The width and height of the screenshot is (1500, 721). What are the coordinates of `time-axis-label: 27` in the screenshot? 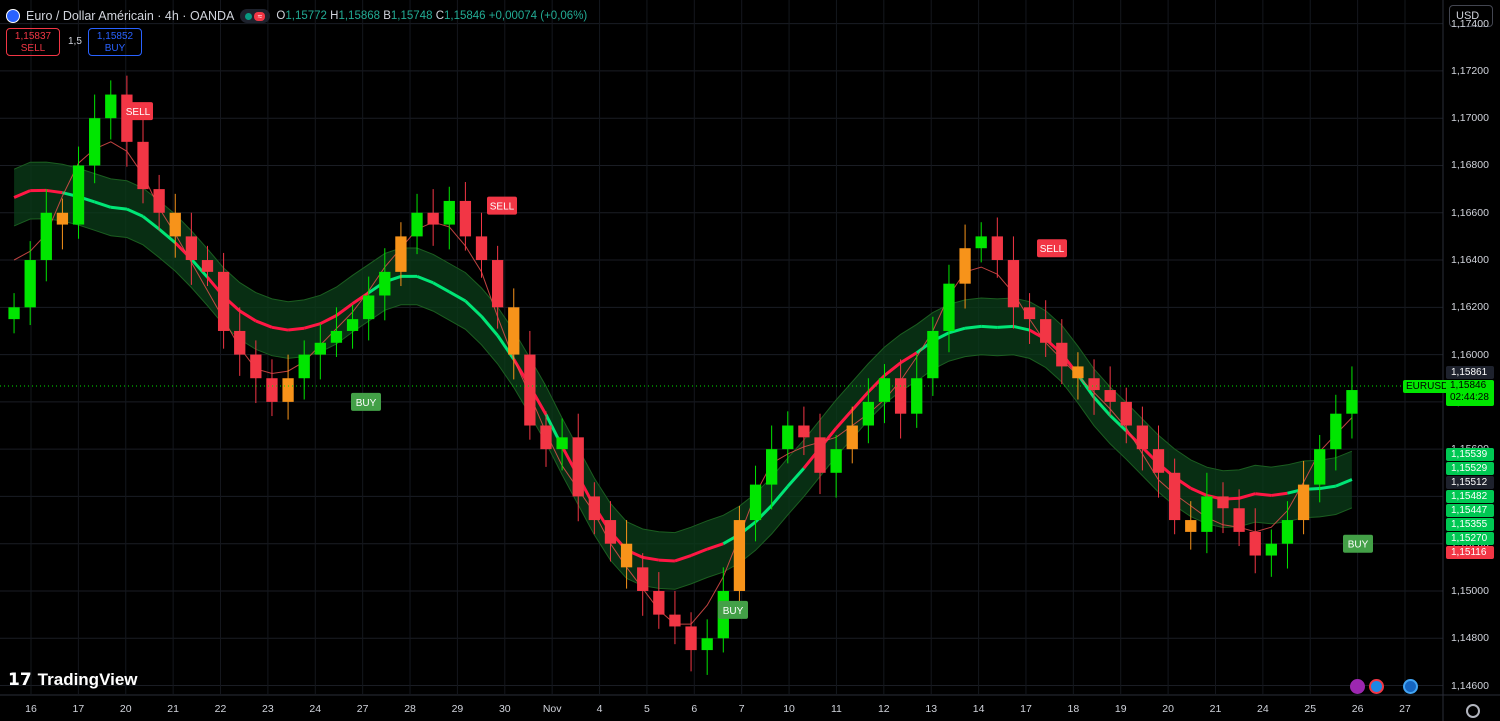 It's located at (362, 709).